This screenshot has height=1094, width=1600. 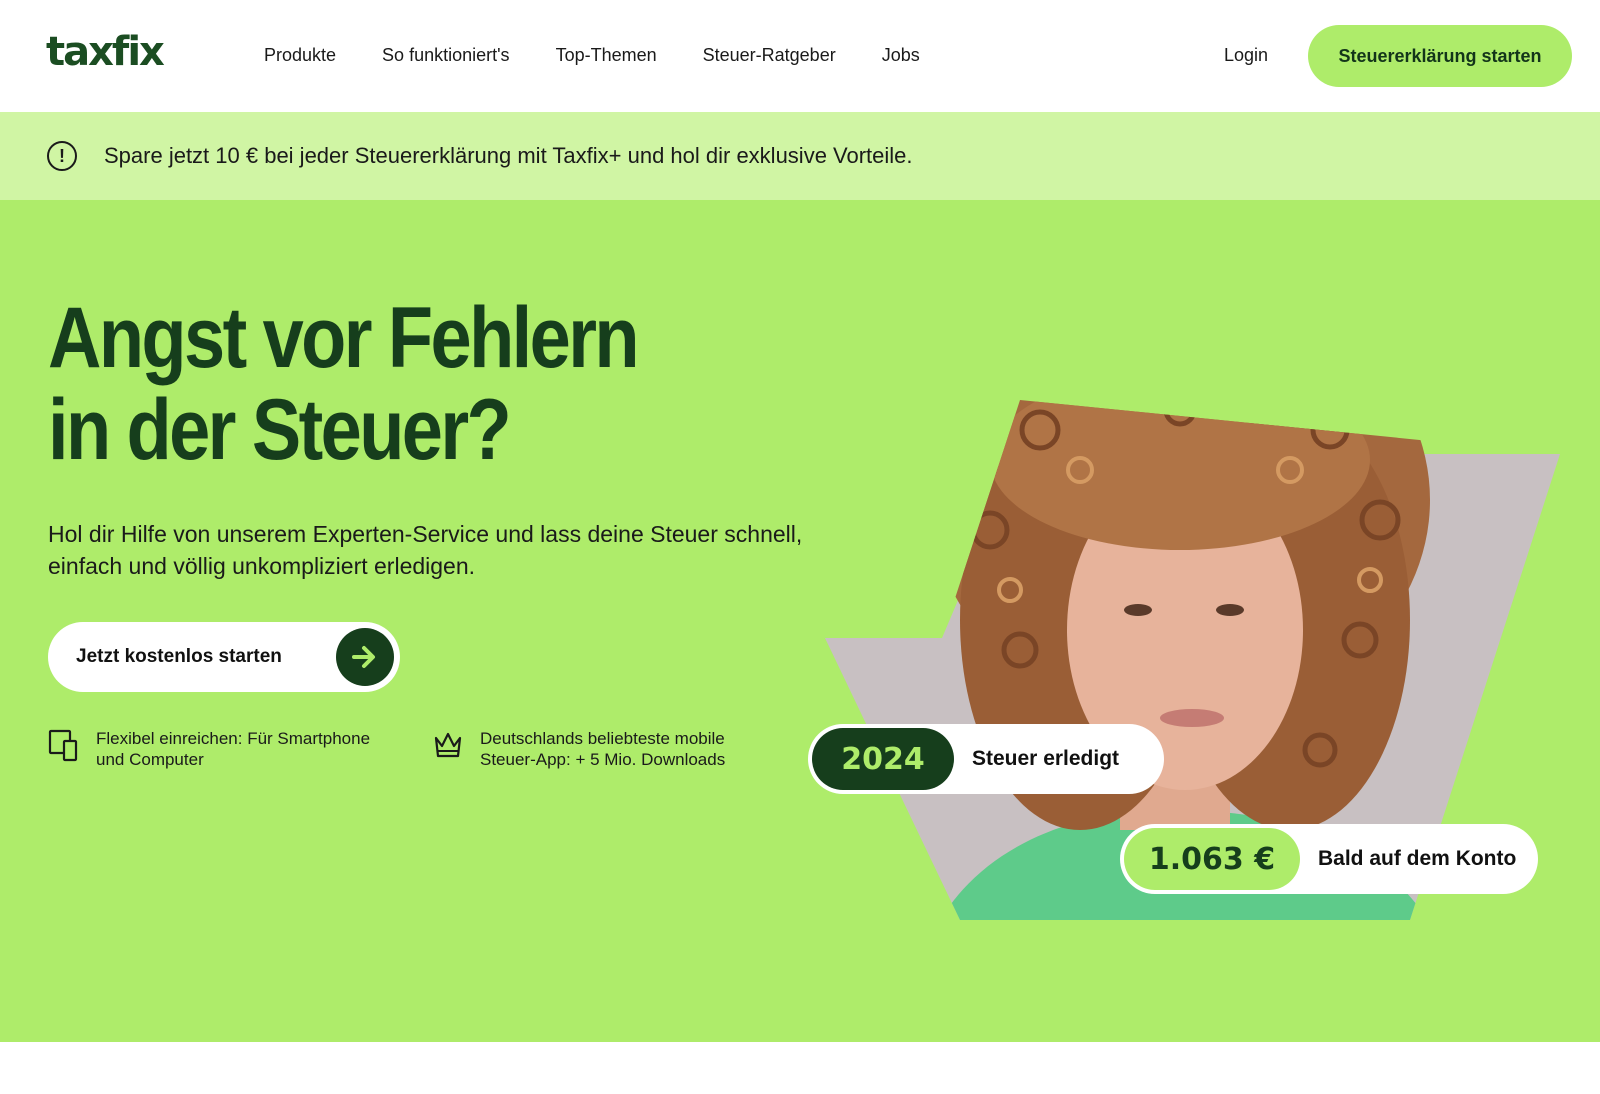 I want to click on arrow-right-icon, so click(x=365, y=657).